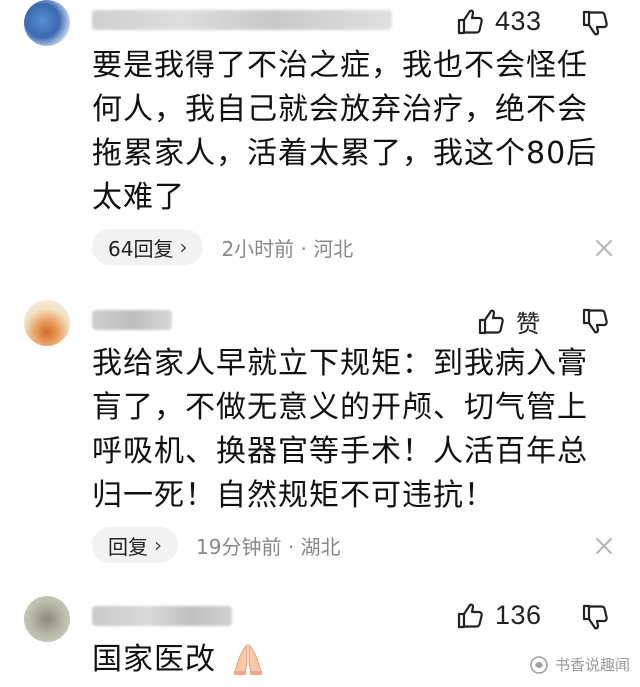 The image size is (640, 687). What do you see at coordinates (141, 248) in the screenshot?
I see `reply-label: 64回复` at bounding box center [141, 248].